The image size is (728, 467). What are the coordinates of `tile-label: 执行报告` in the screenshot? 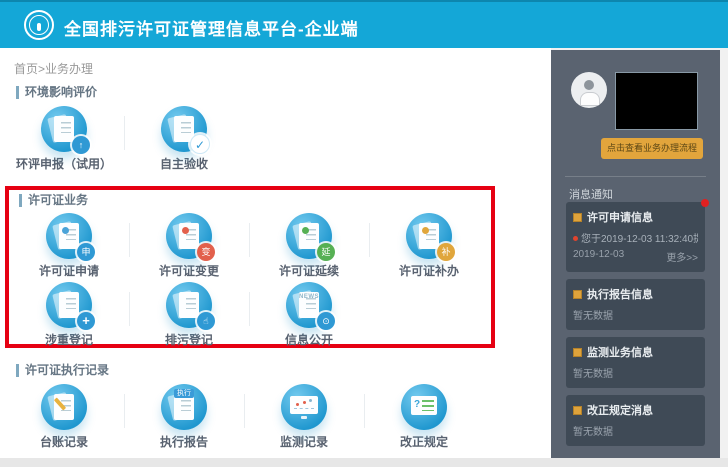 It's located at (183, 442).